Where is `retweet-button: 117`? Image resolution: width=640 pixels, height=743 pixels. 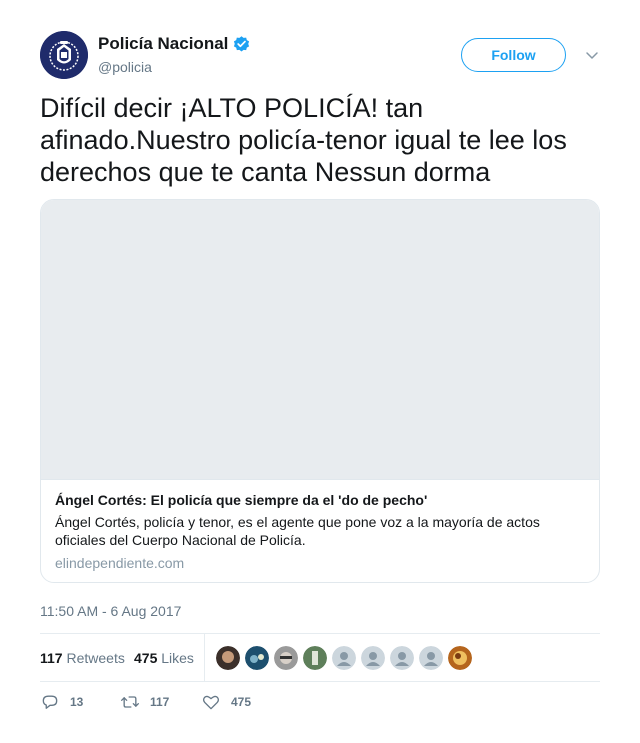 retweet-button: 117 is located at coordinates (144, 702).